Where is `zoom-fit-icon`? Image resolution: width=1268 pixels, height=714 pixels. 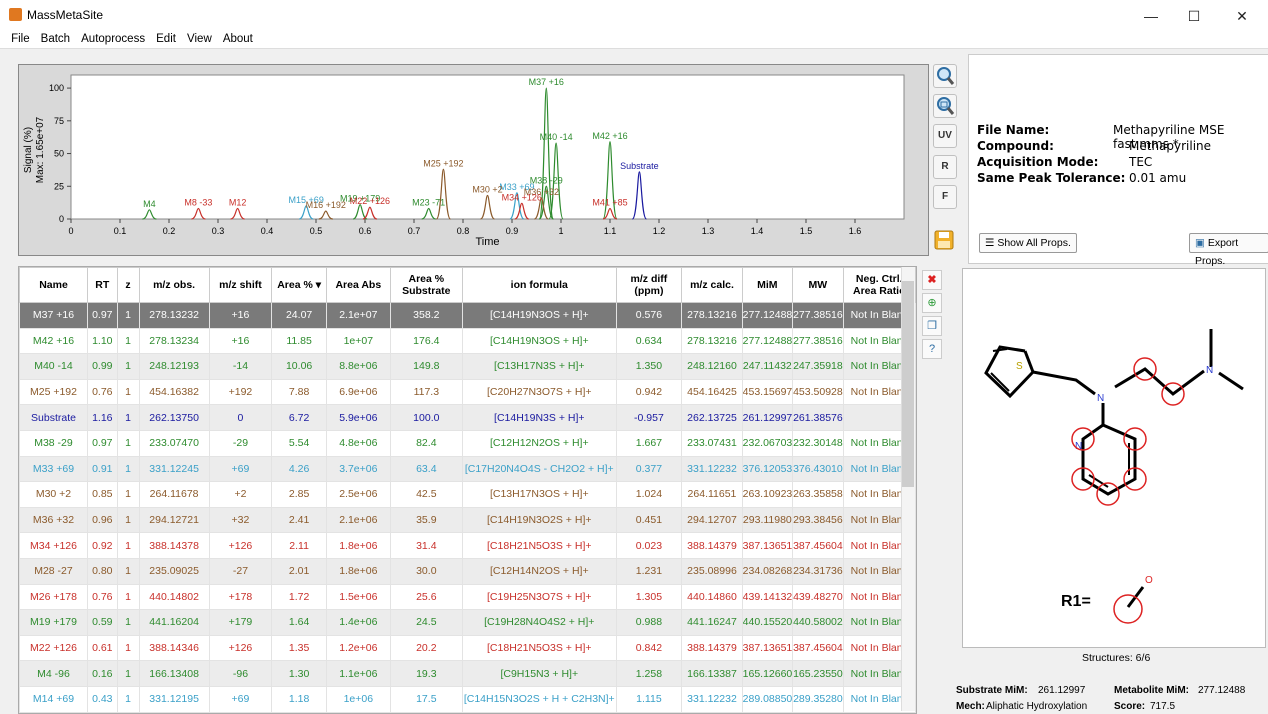
zoom-fit-icon is located at coordinates (946, 106).